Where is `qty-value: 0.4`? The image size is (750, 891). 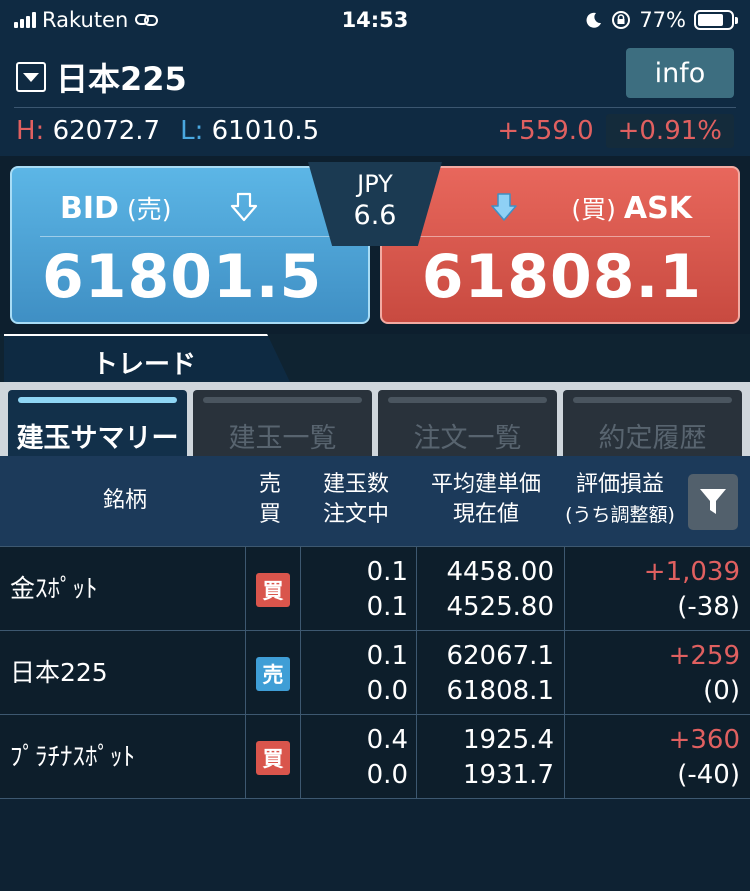
qty-value: 0.4 is located at coordinates (387, 740).